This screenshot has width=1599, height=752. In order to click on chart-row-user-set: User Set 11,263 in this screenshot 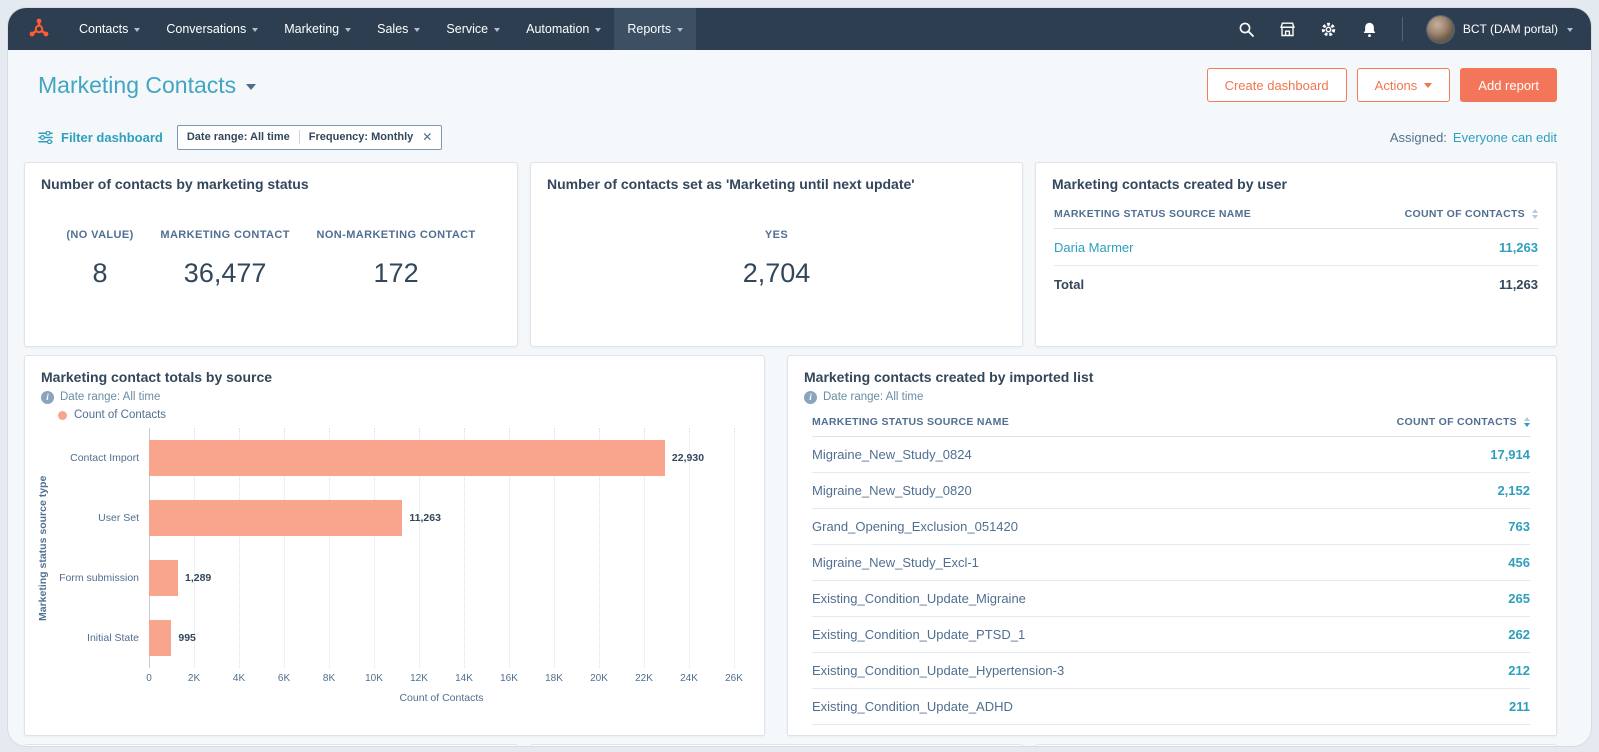, I will do `click(393, 518)`.